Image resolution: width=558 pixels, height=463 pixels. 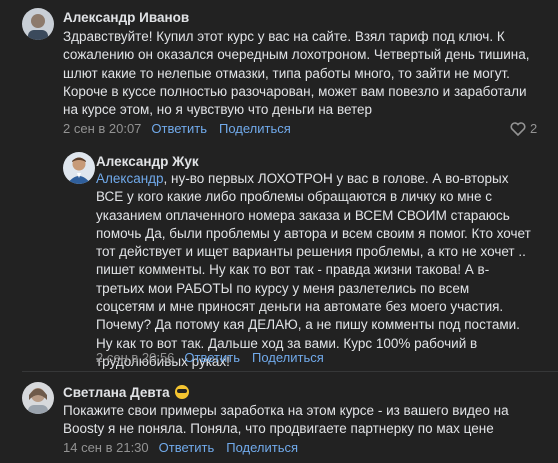 What do you see at coordinates (518, 128) in the screenshot?
I see `heart-icon` at bounding box center [518, 128].